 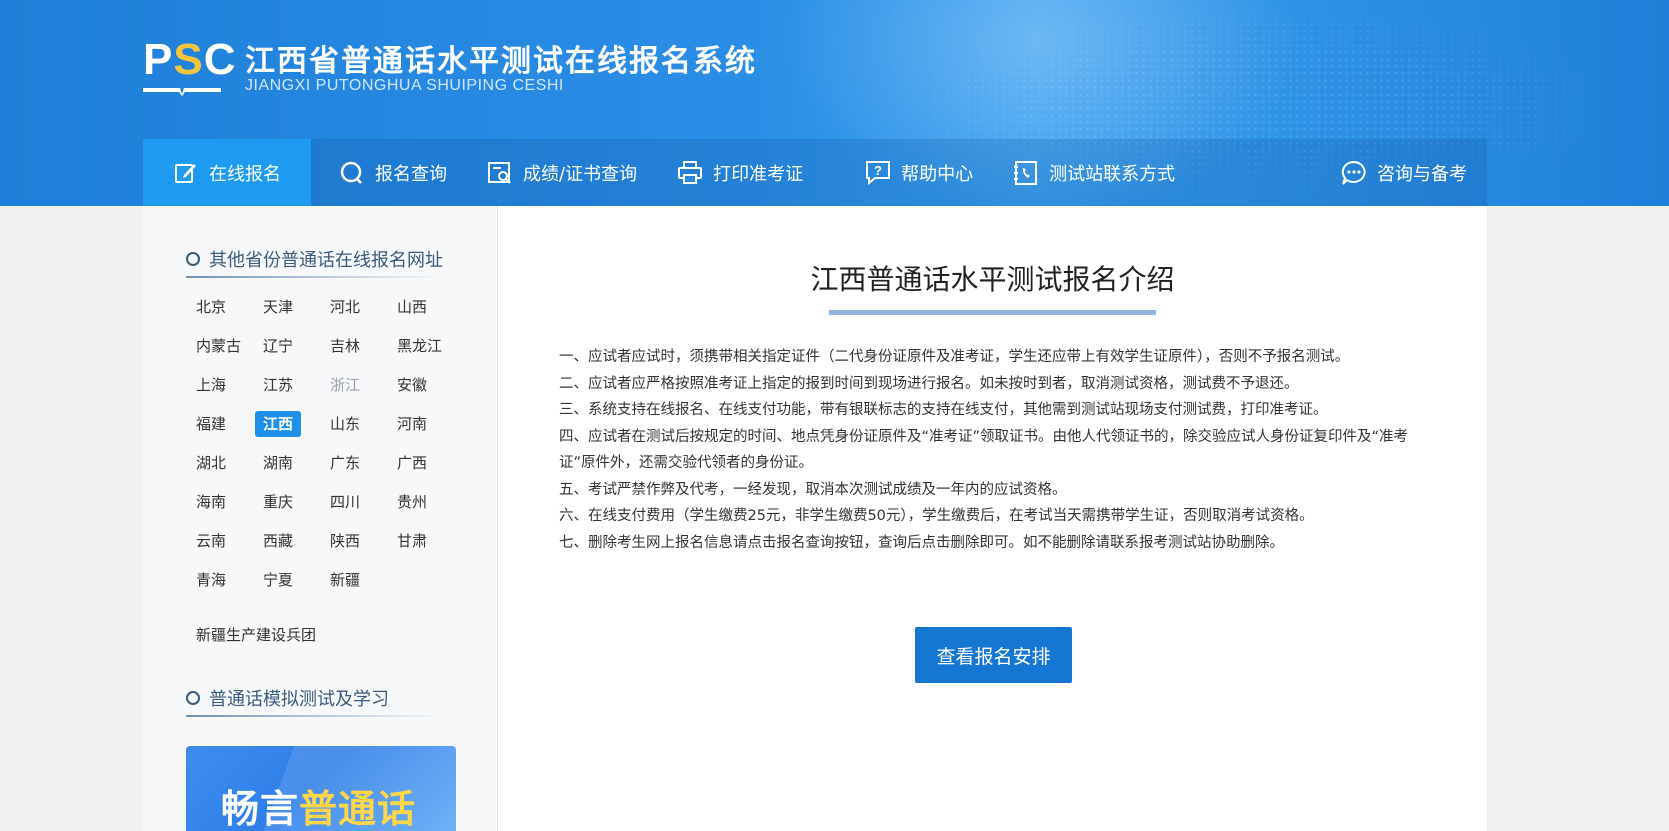 I want to click on nav-label: 成绩/证书查询, so click(x=580, y=174).